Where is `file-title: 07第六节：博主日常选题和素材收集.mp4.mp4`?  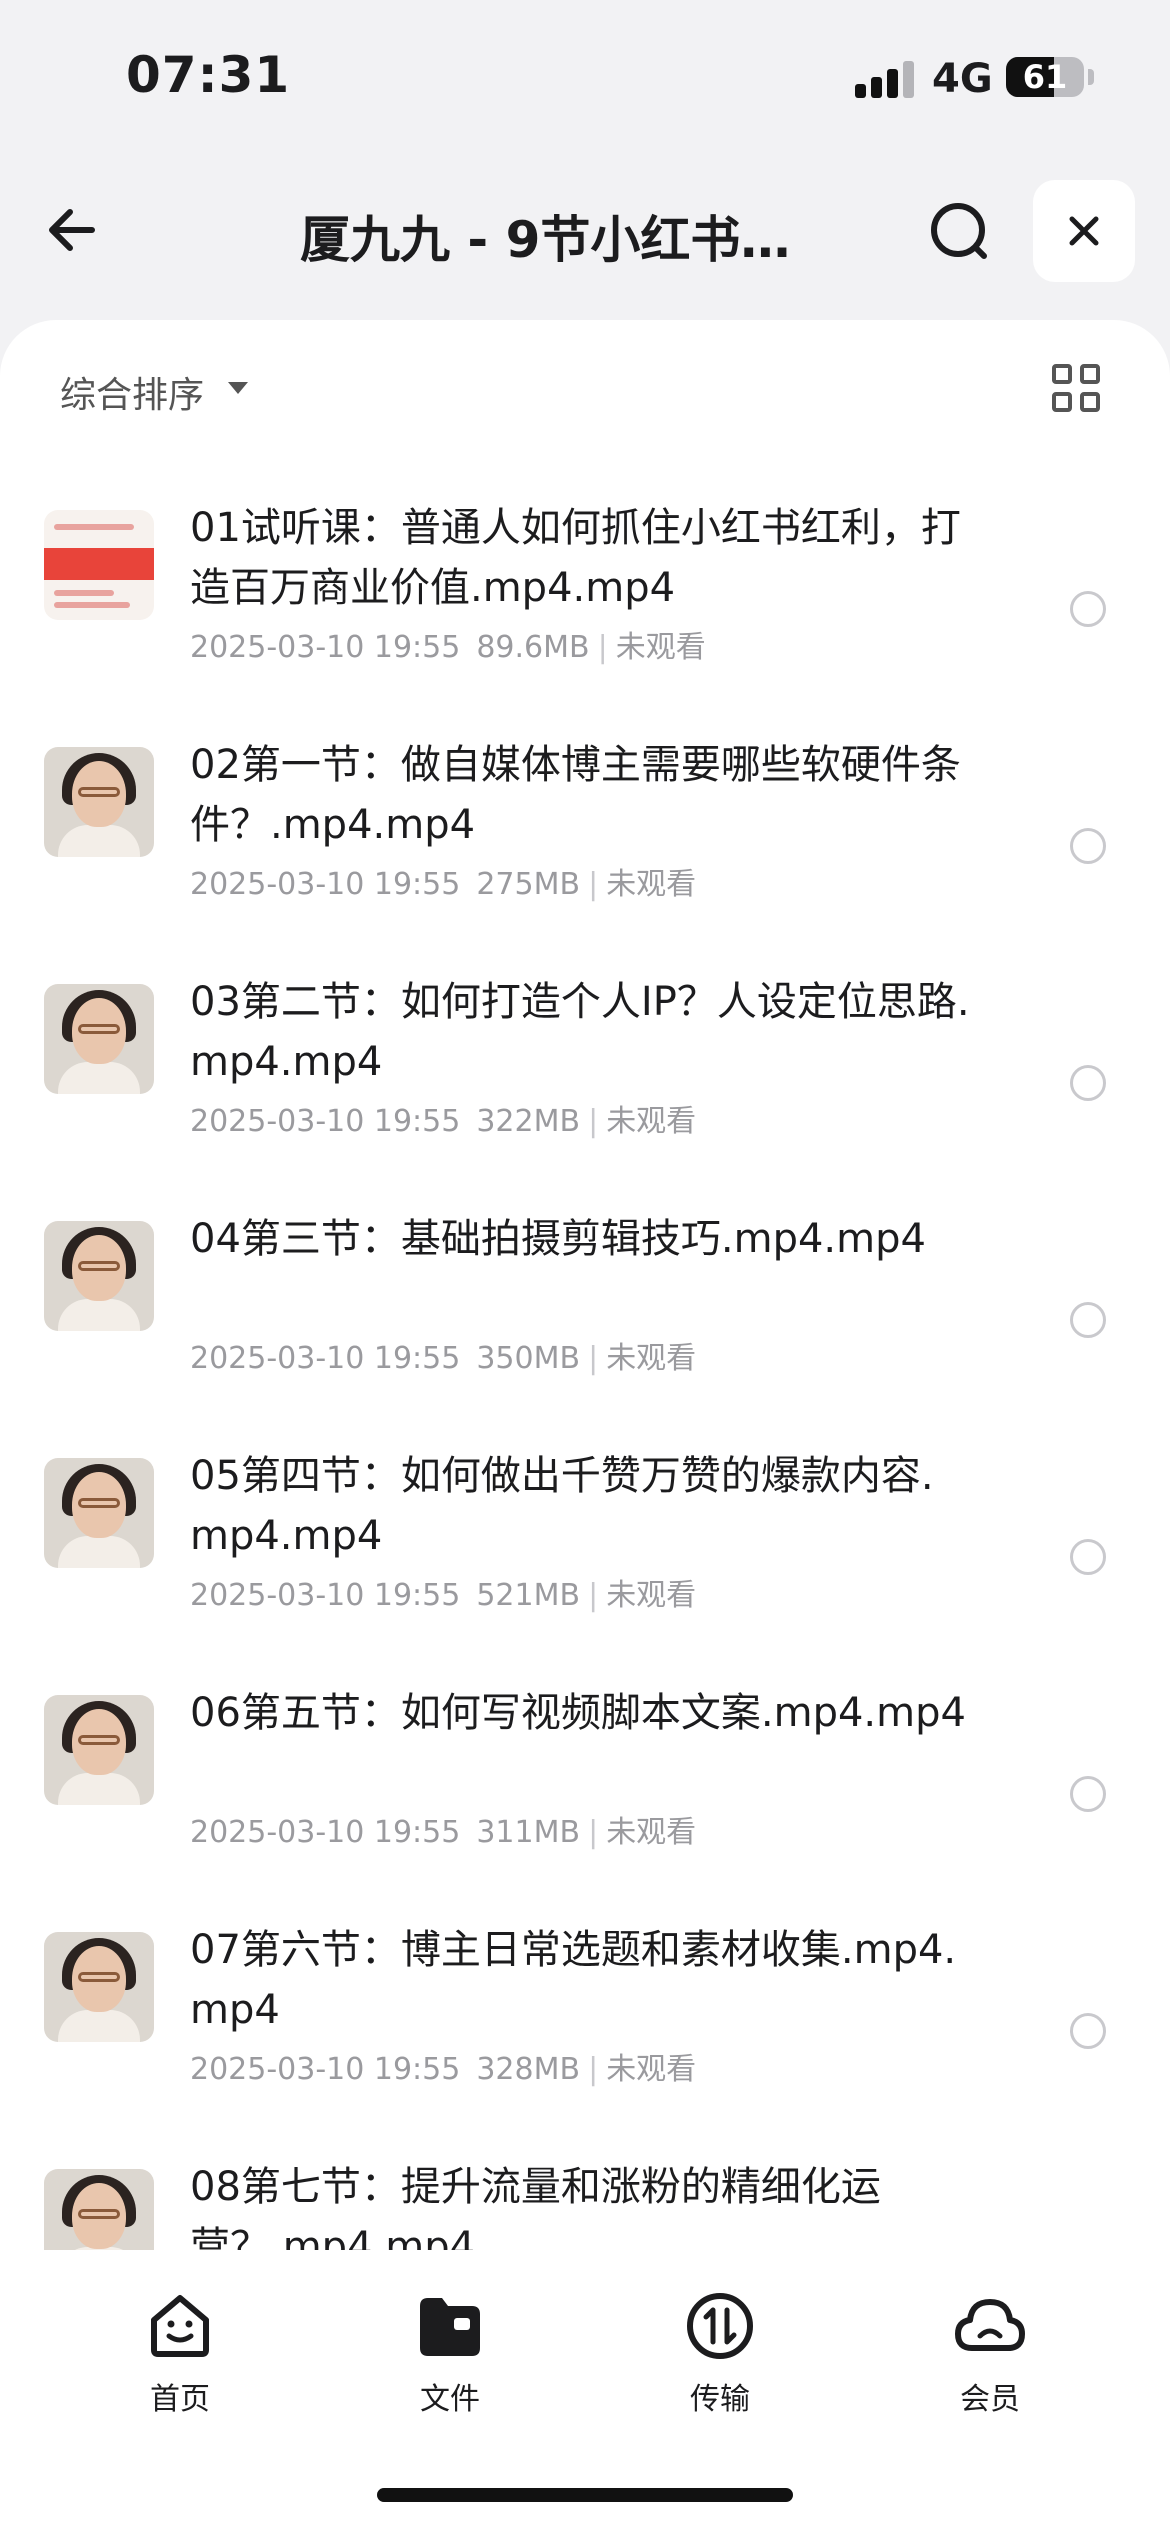 file-title: 07第六节：博主日常选题和素材收集.mp4.mp4 is located at coordinates (573, 1980).